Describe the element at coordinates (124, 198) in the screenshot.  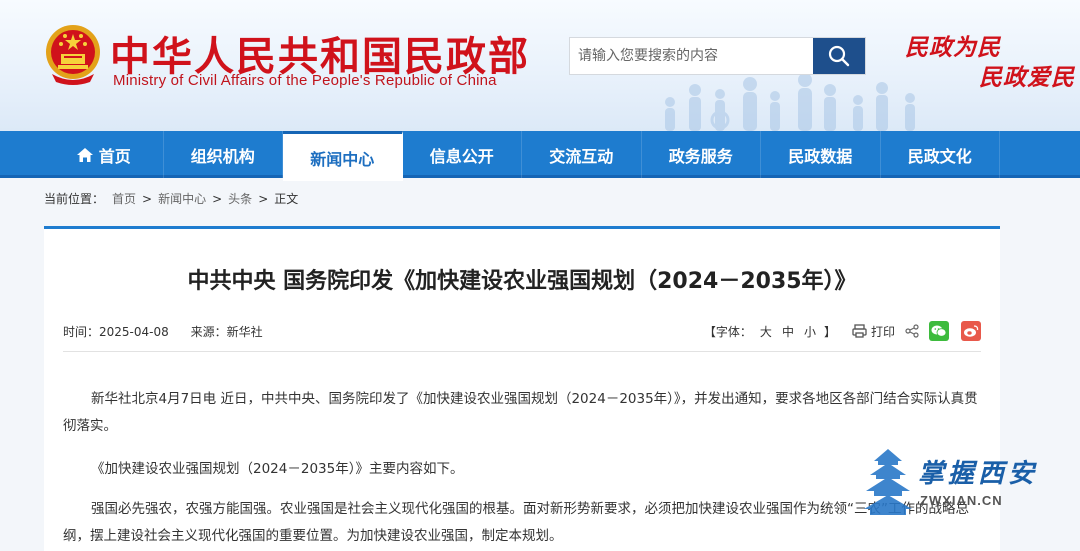
I see `breadcrumb-home: 首页` at that location.